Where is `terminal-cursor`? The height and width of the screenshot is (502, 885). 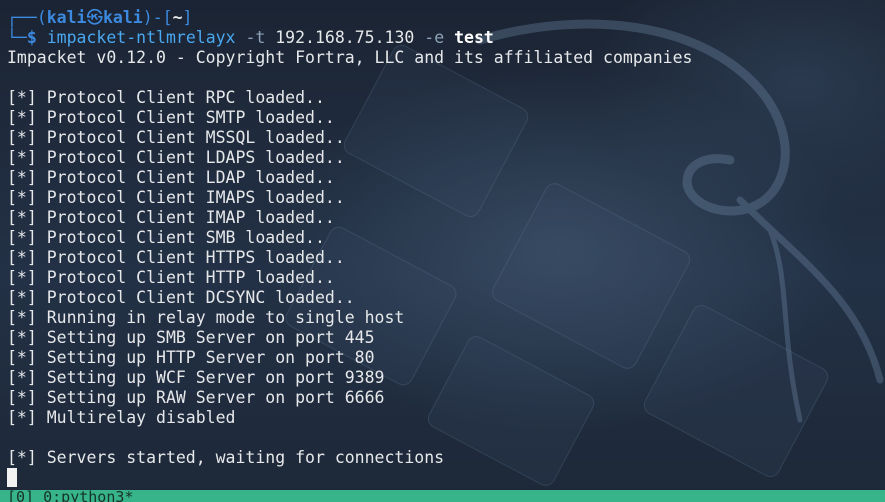
terminal-cursor is located at coordinates (12, 477).